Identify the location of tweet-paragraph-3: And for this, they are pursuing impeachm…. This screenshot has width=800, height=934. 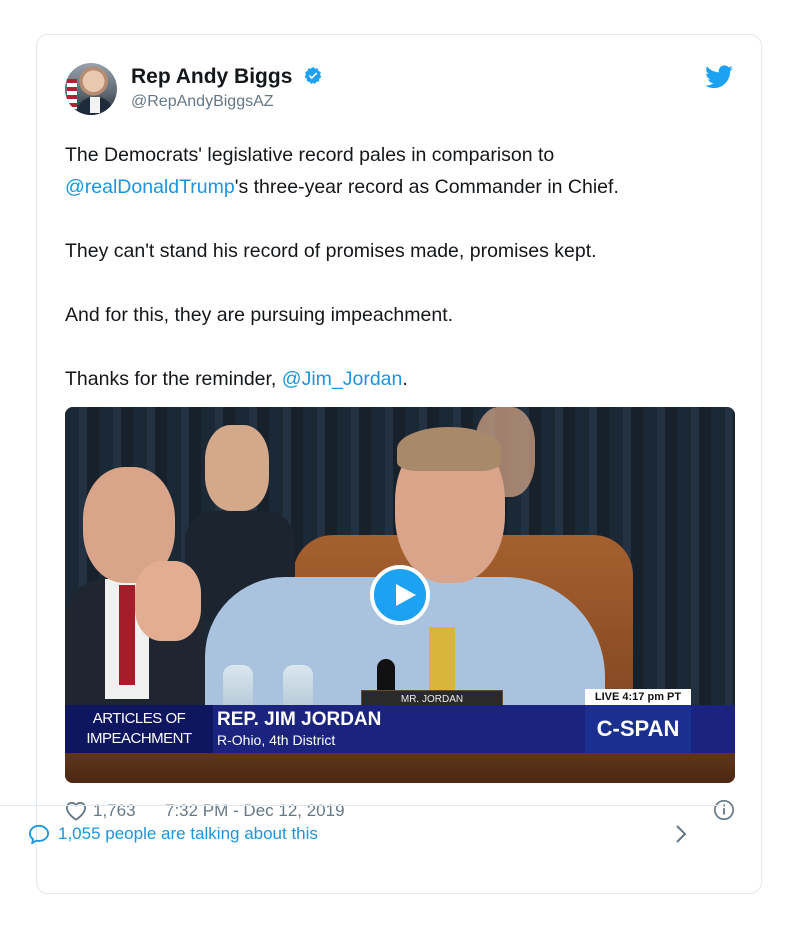
(259, 315).